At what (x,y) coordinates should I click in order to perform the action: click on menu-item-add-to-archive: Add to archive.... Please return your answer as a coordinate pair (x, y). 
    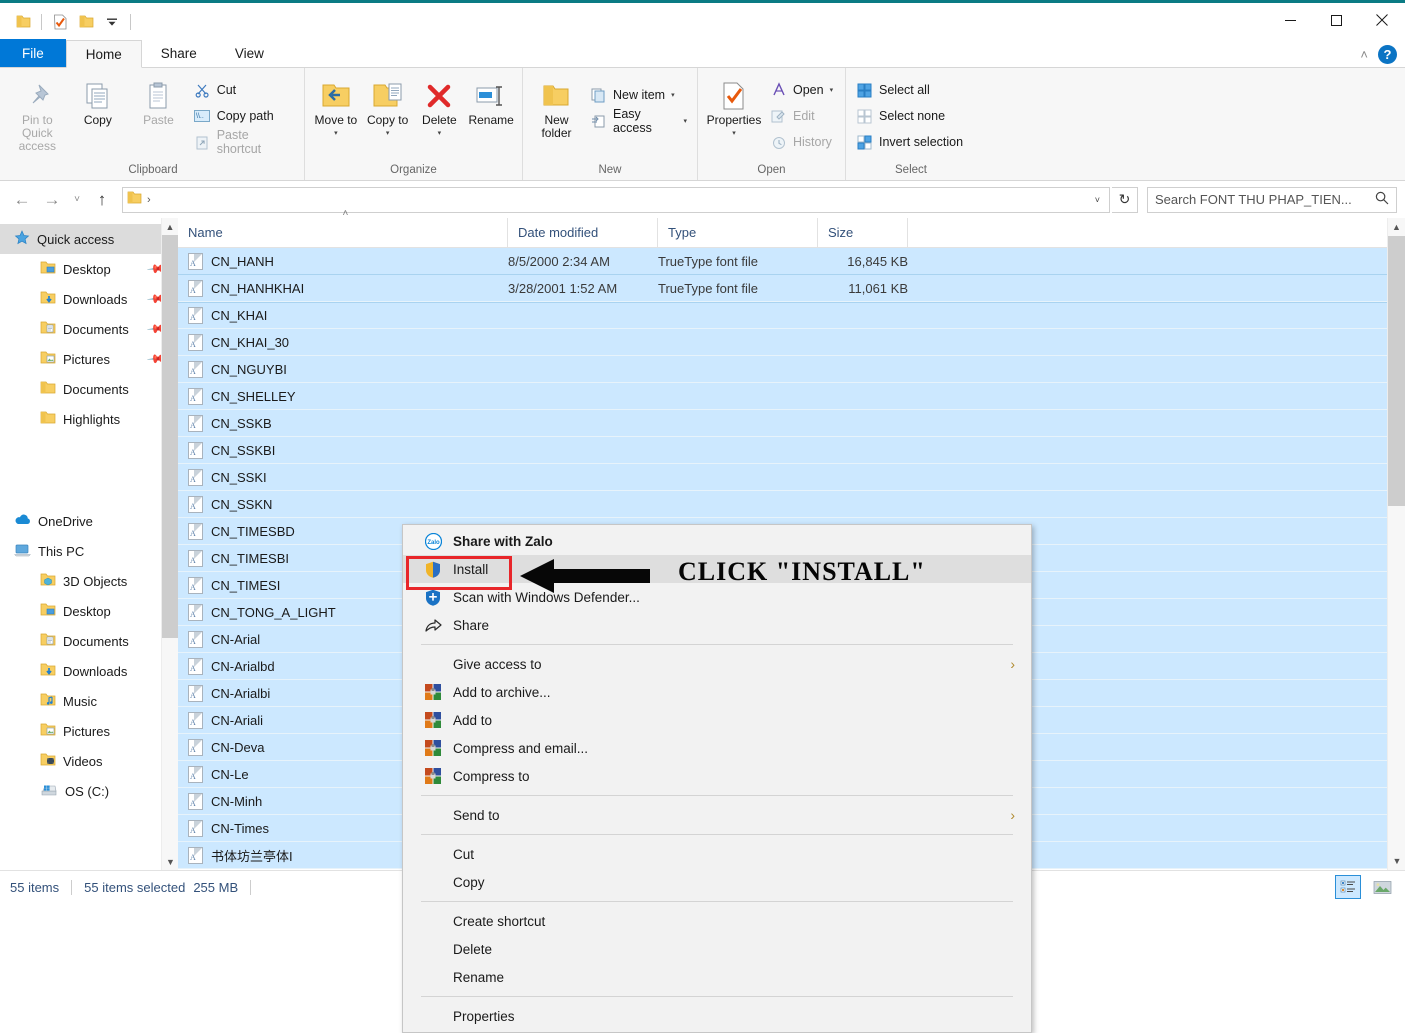
    Looking at the image, I should click on (717, 692).